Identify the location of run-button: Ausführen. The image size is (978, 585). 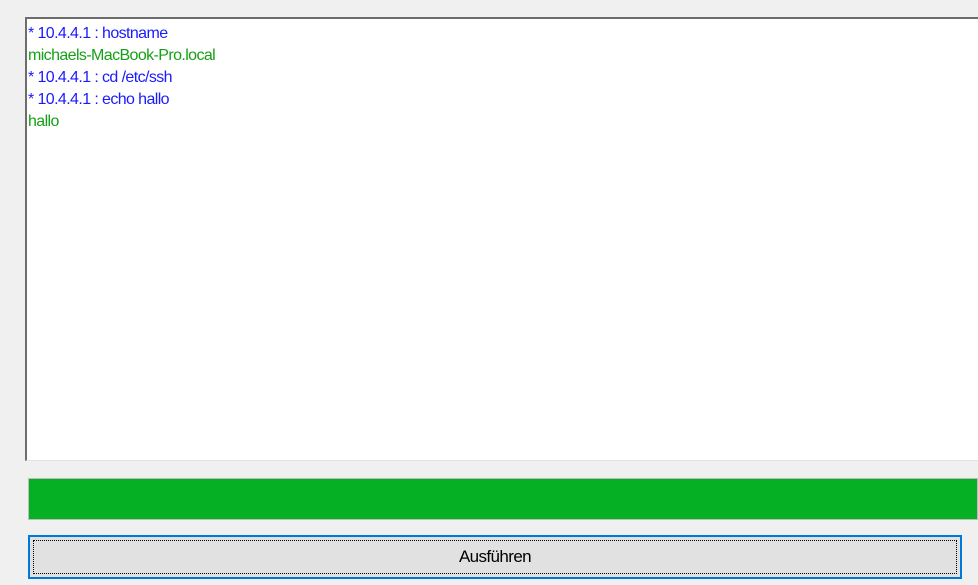
(495, 557).